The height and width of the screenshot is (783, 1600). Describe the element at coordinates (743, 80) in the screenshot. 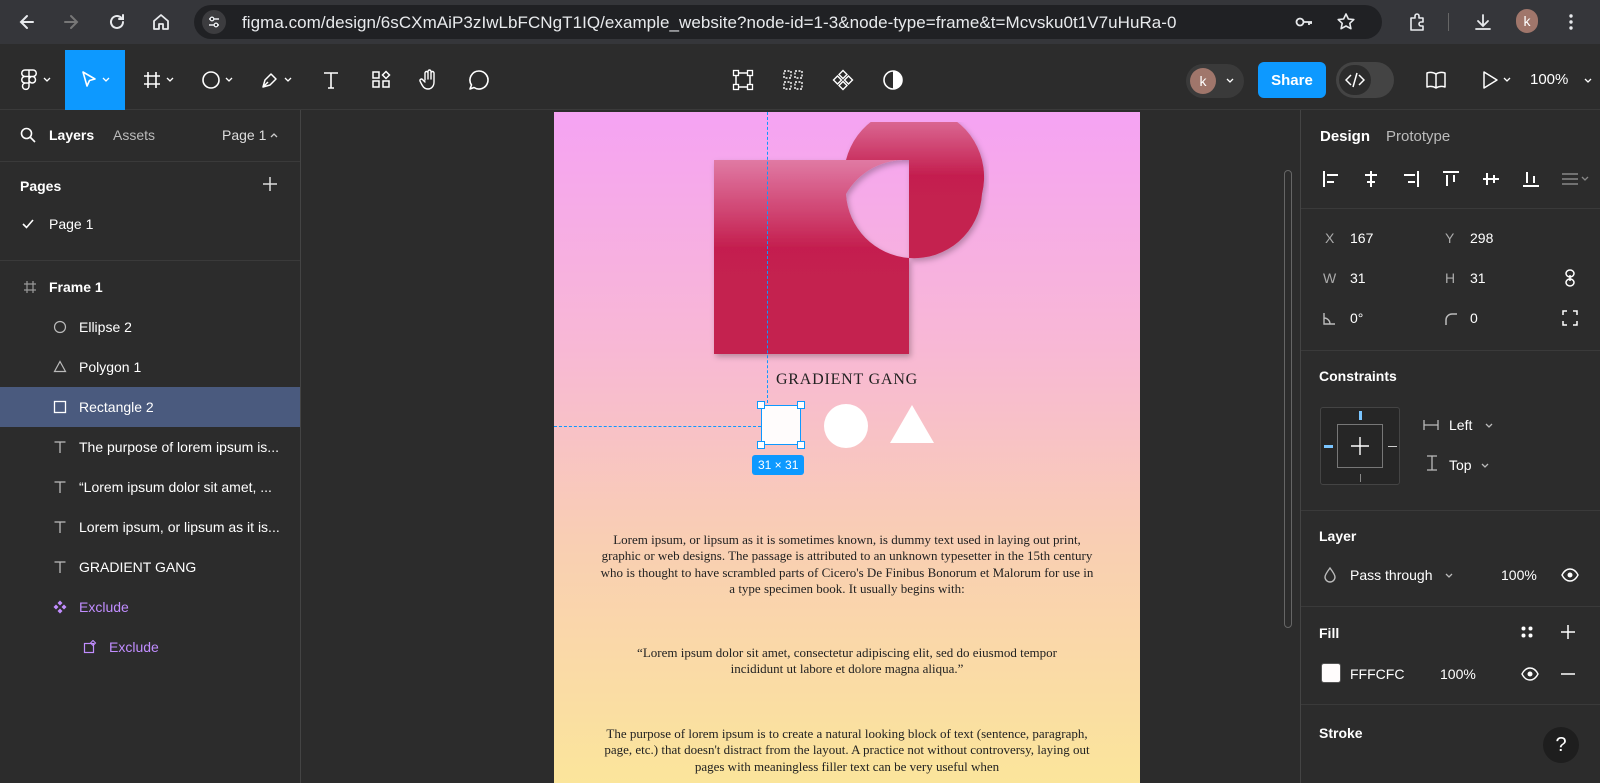

I see `transform-button` at that location.